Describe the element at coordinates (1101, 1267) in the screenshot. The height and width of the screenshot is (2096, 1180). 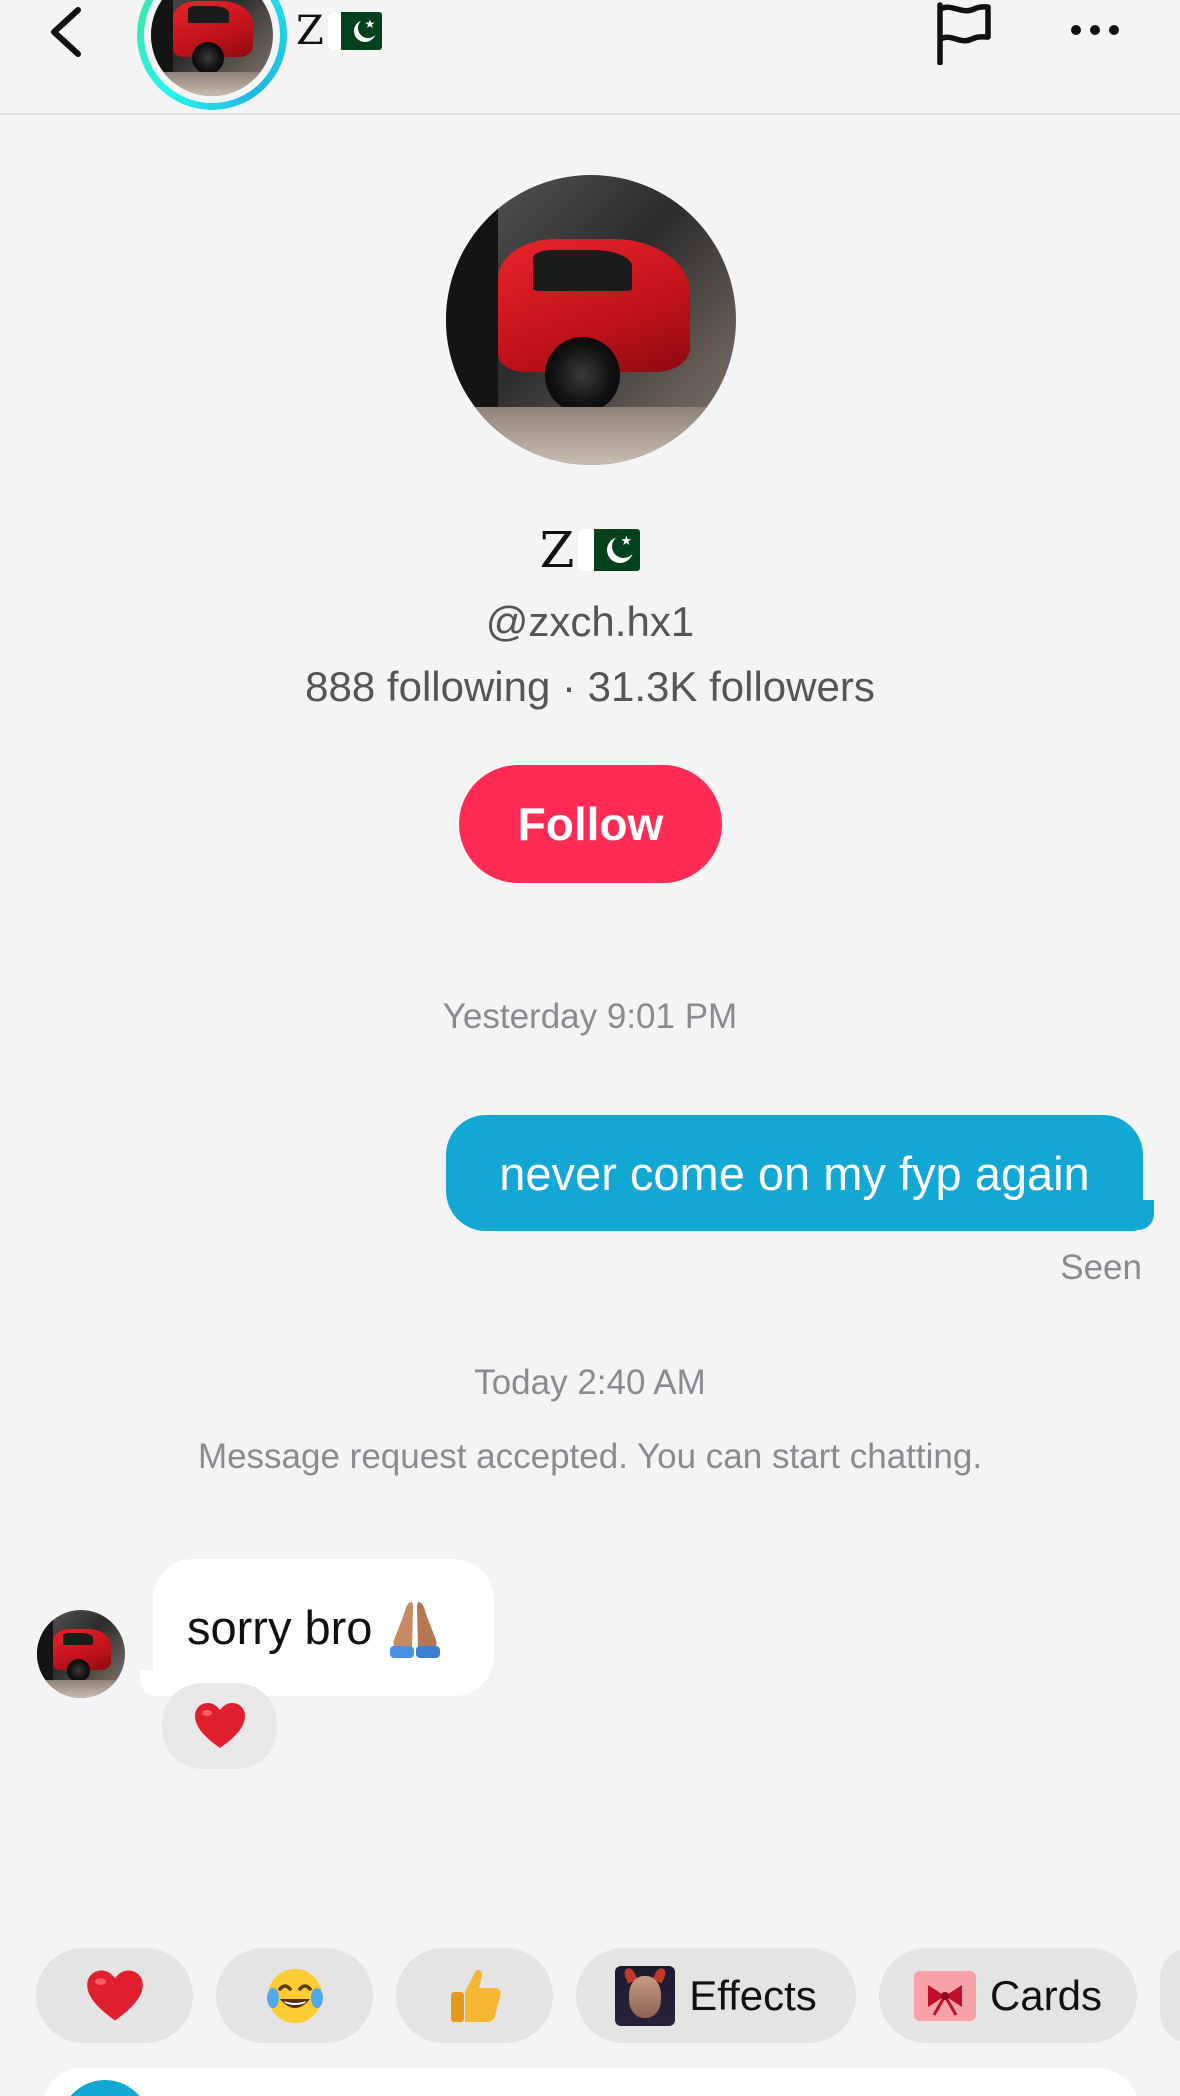
I see `read-receipt: Seen` at that location.